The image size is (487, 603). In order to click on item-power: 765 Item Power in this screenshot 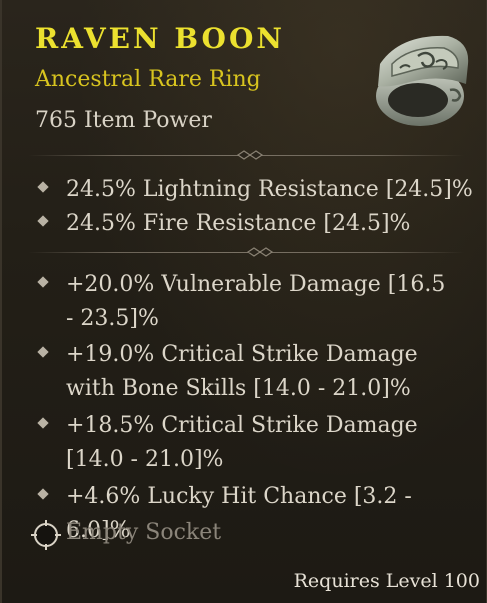, I will do `click(123, 120)`.